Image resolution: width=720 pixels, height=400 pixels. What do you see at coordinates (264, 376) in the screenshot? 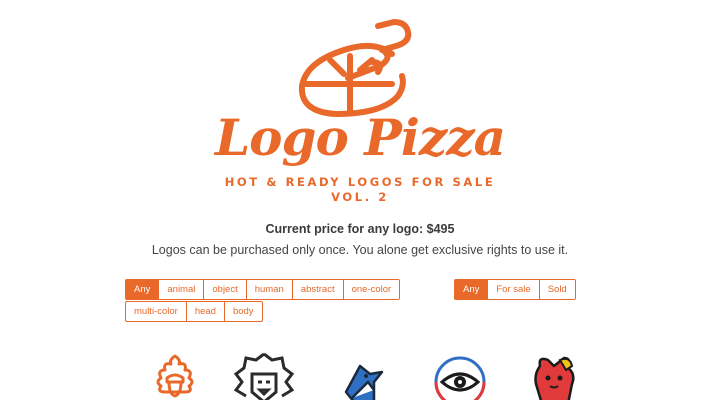
I see `lion-head-icon` at bounding box center [264, 376].